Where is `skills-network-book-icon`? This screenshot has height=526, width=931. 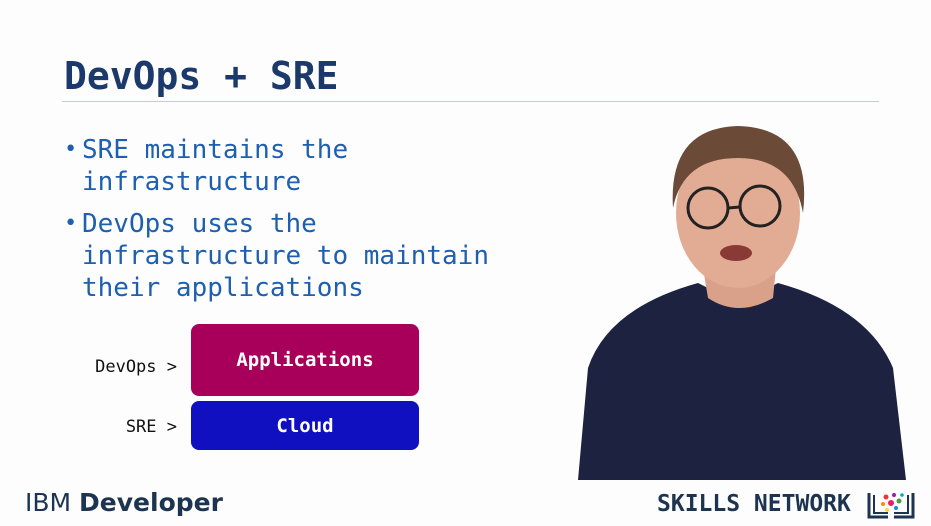
skills-network-book-icon is located at coordinates (891, 506).